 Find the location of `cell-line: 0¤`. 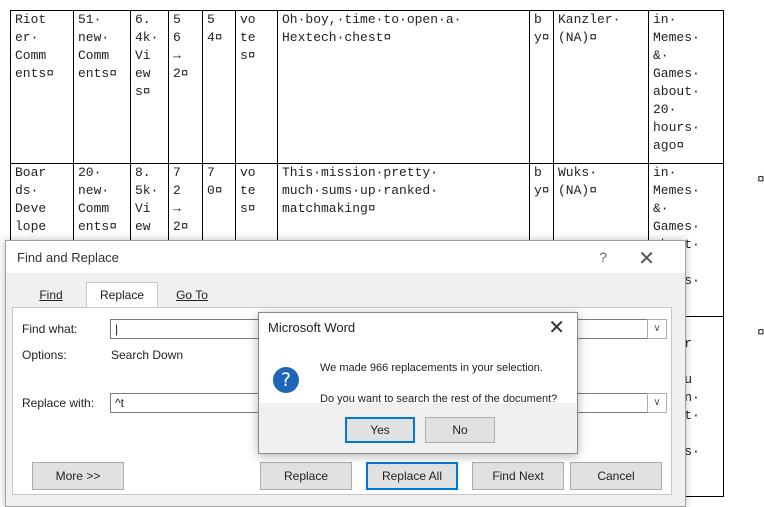

cell-line: 0¤ is located at coordinates (215, 190).